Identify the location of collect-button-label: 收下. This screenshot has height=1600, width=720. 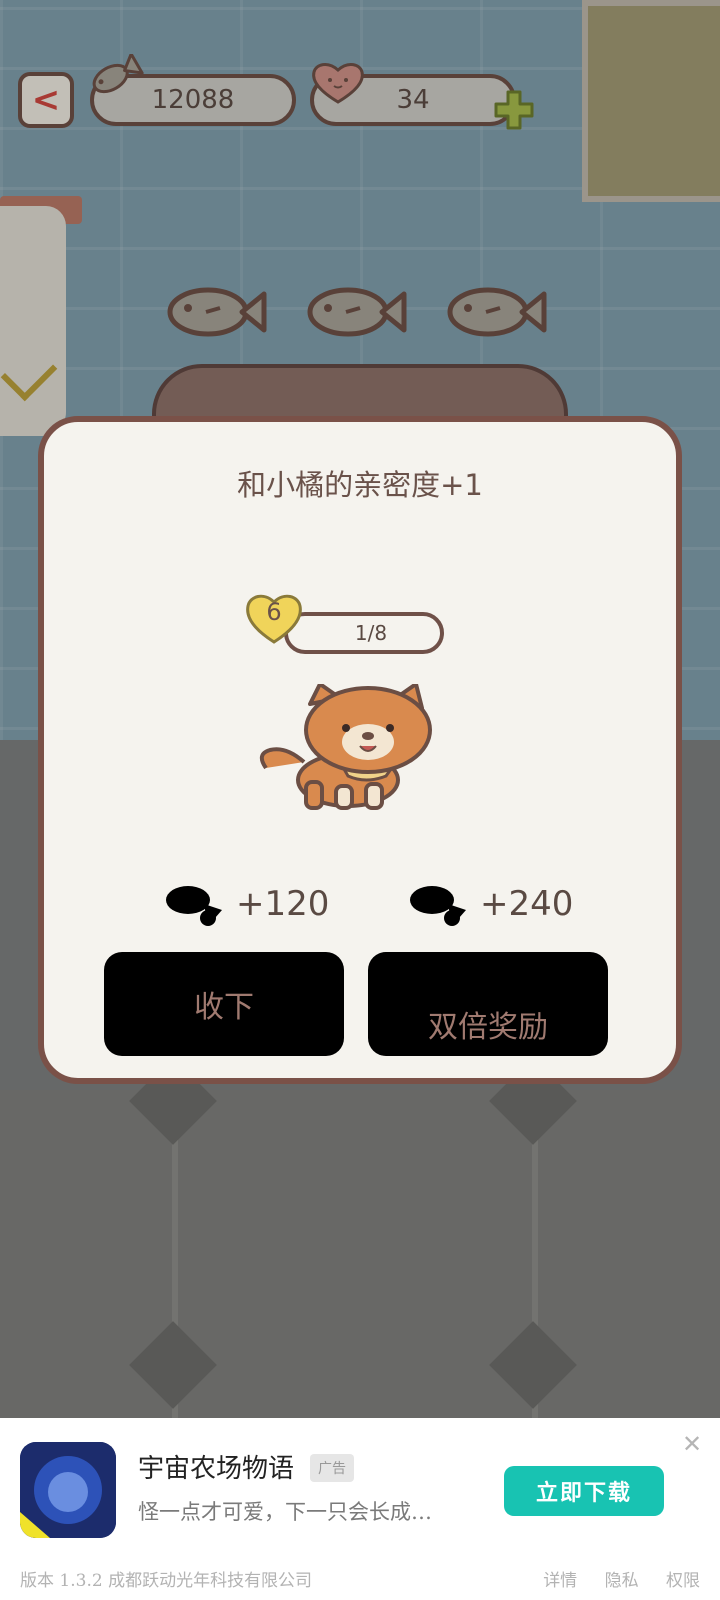
(224, 1007).